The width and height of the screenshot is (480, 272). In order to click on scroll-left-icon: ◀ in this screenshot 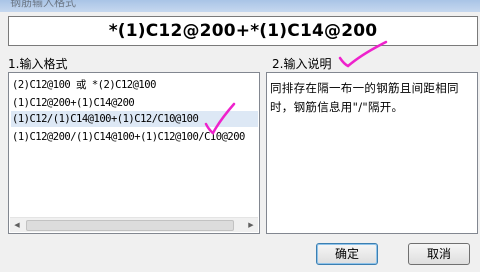, I will do `click(17, 225)`.